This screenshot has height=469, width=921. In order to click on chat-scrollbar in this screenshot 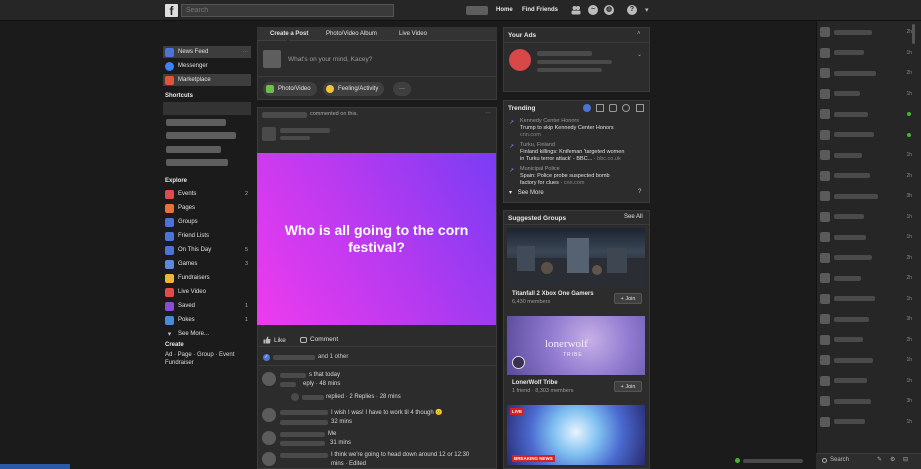, I will do `click(913, 34)`.